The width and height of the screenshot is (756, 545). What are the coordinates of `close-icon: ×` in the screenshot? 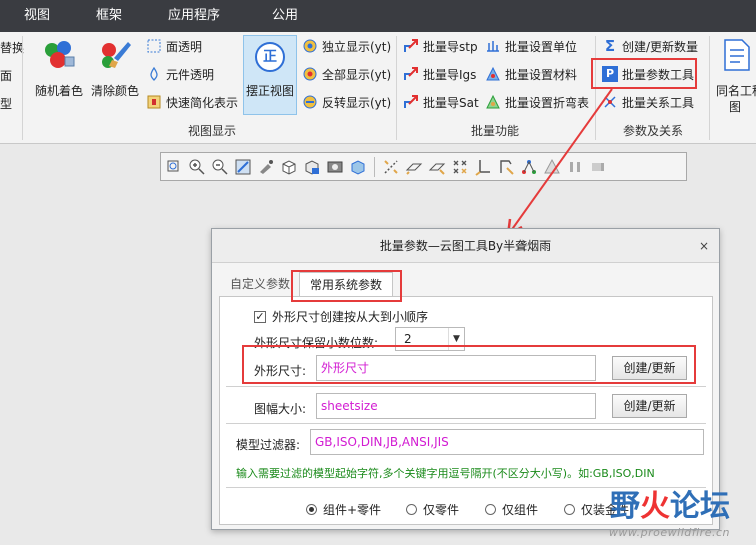 It's located at (704, 246).